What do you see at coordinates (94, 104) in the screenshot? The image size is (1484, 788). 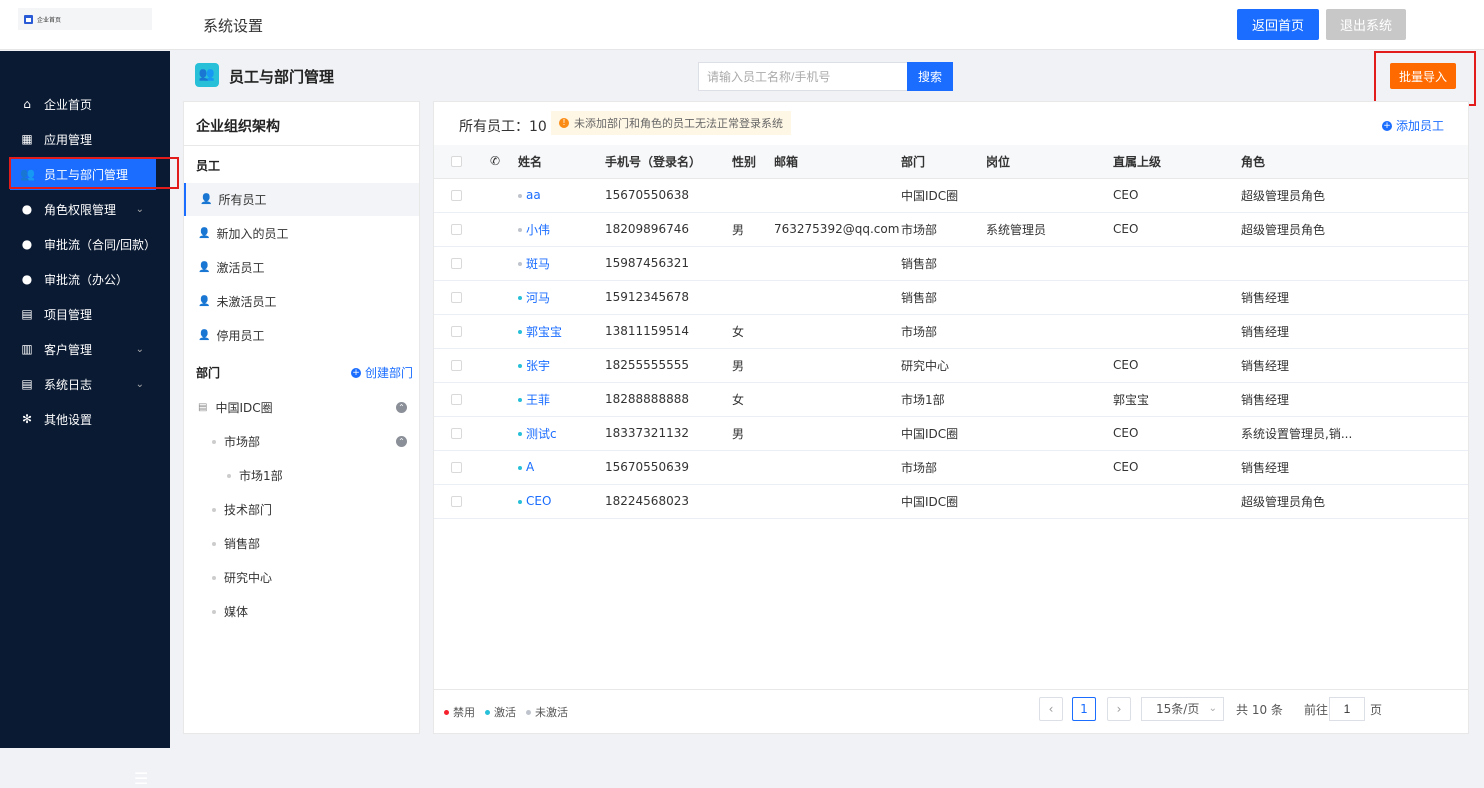 I see `sidebar-item-home: ⌂ 企业首页` at bounding box center [94, 104].